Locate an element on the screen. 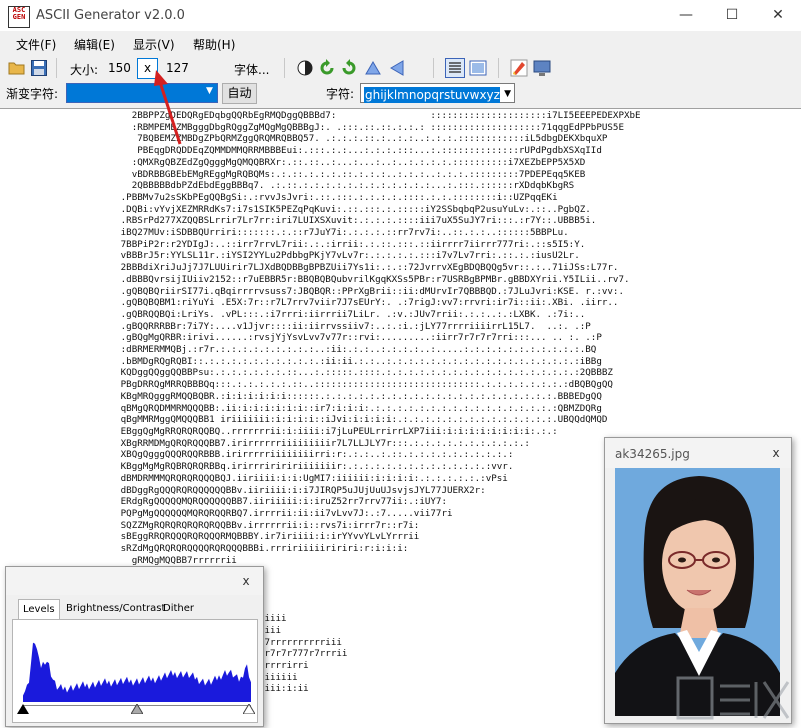  levels-tab-content is located at coordinates (135, 671).